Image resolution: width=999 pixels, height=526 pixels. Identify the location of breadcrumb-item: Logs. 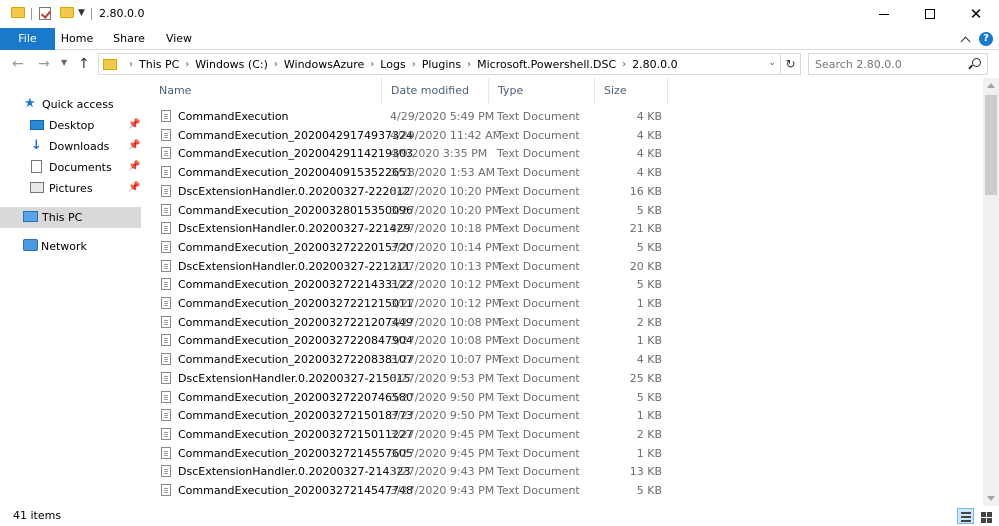
(392, 64).